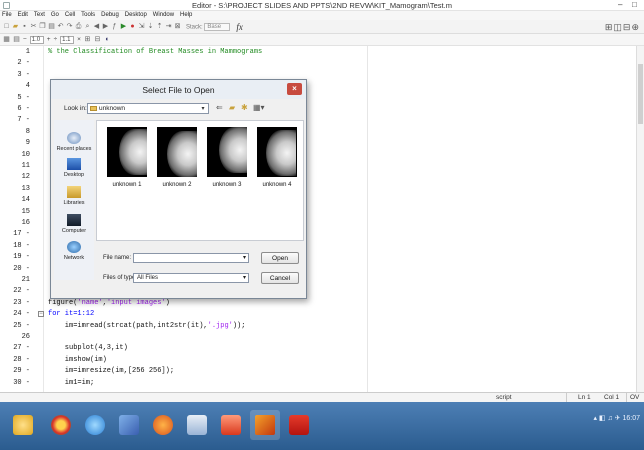 The image size is (644, 450). Describe the element at coordinates (640, 94) in the screenshot. I see `scrollbar-thumb` at that location.